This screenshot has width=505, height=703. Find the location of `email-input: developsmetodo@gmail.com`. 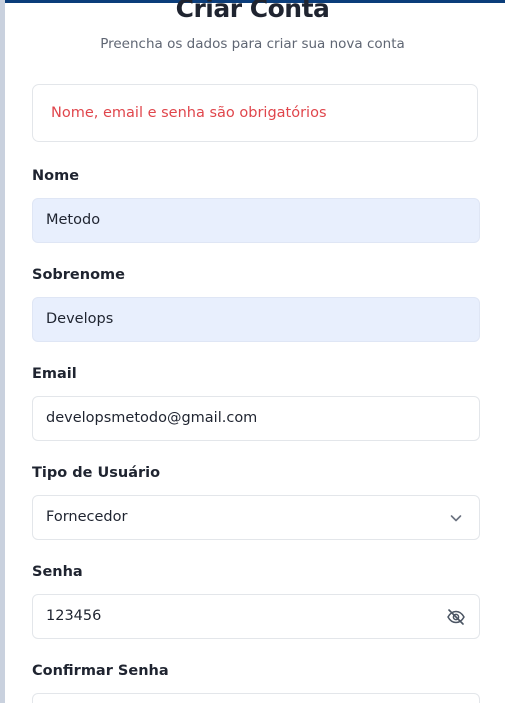

email-input: developsmetodo@gmail.com is located at coordinates (256, 418).